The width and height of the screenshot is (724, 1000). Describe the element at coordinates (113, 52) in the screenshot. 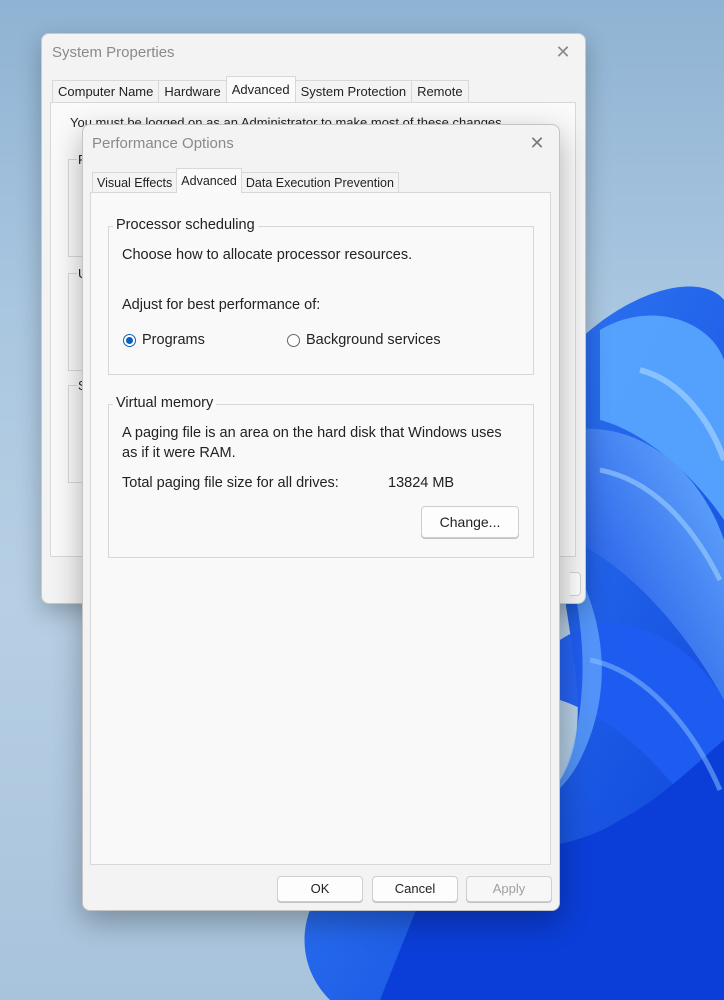

I see `window-title: System Properties` at that location.